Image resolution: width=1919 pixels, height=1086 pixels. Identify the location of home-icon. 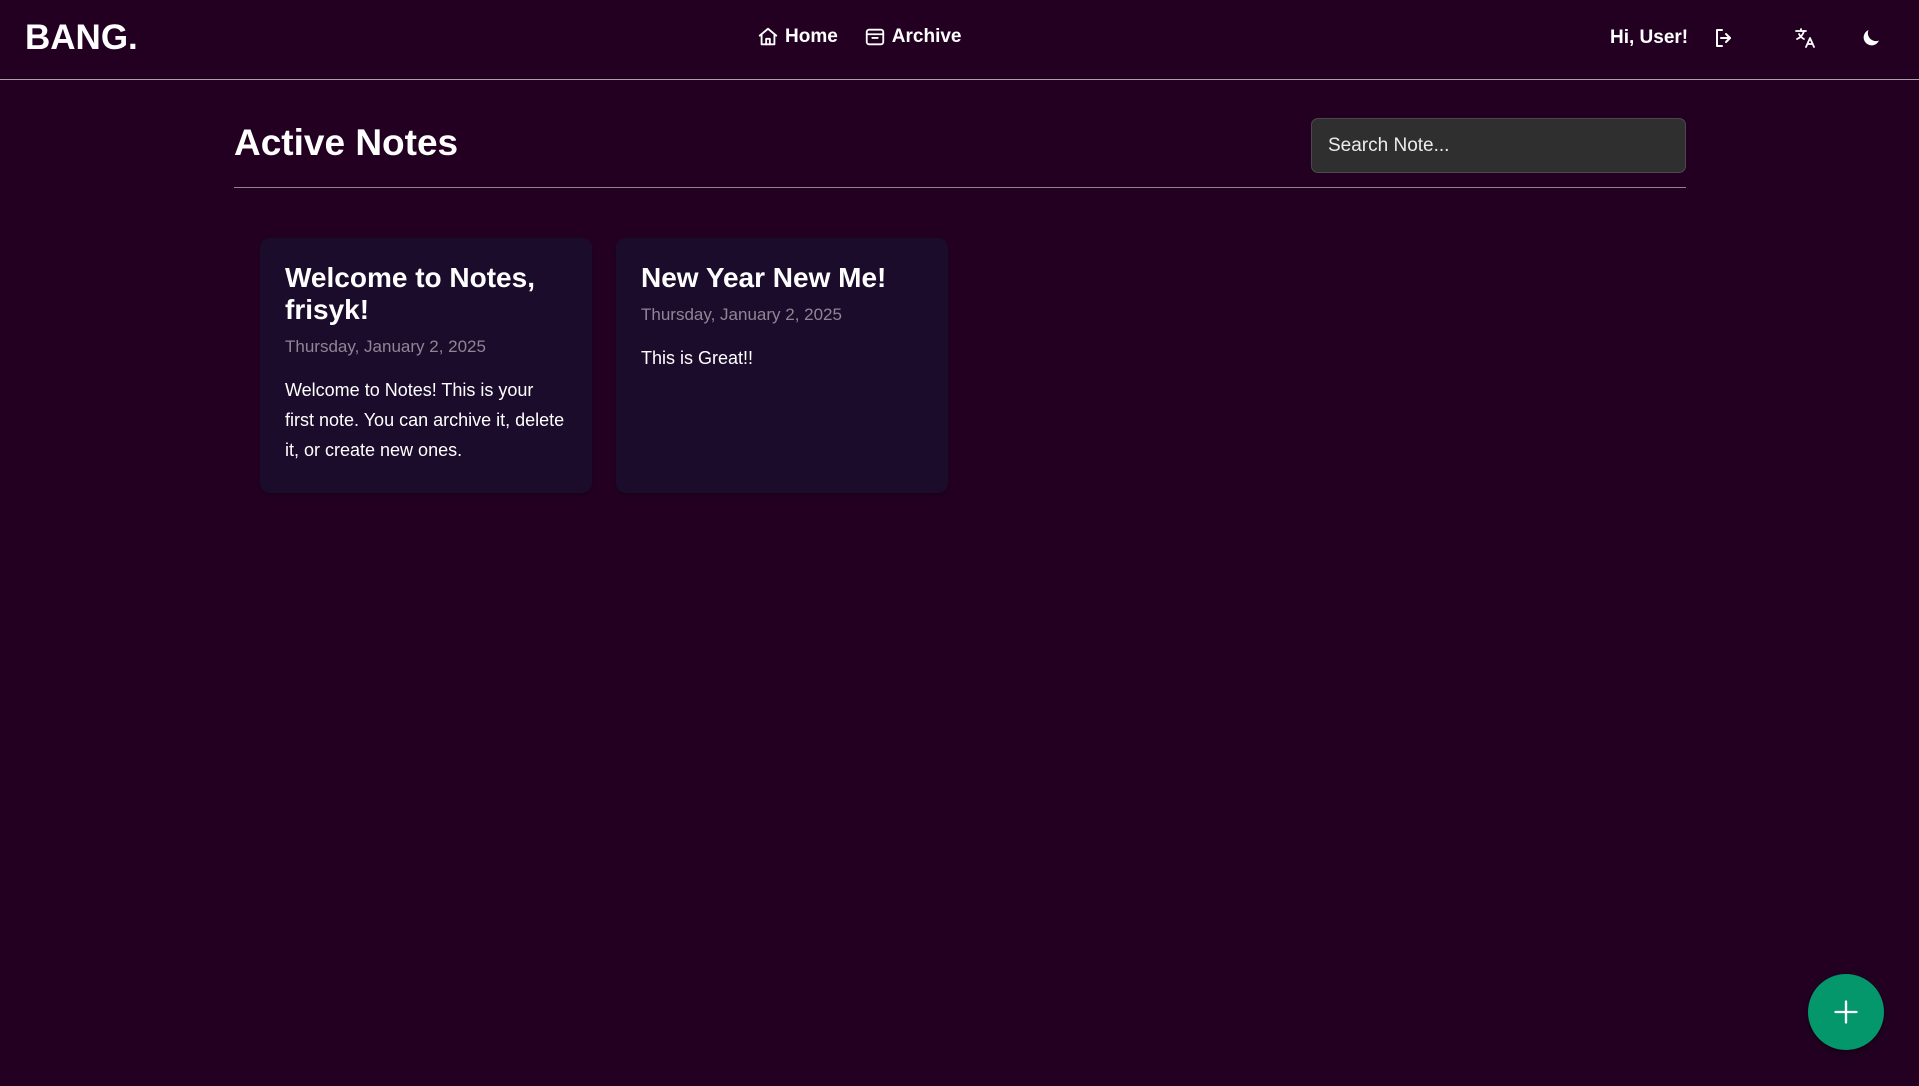
(768, 37).